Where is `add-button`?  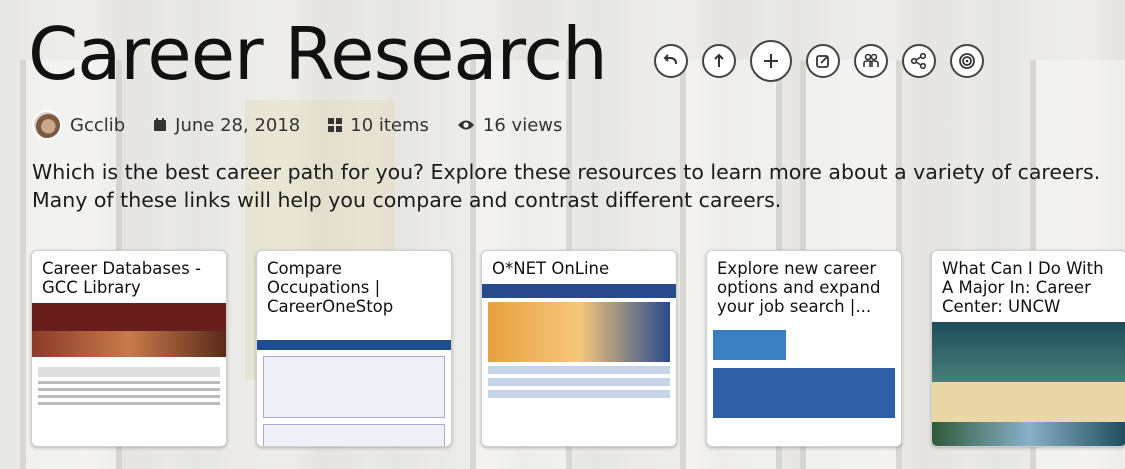
add-button is located at coordinates (771, 61).